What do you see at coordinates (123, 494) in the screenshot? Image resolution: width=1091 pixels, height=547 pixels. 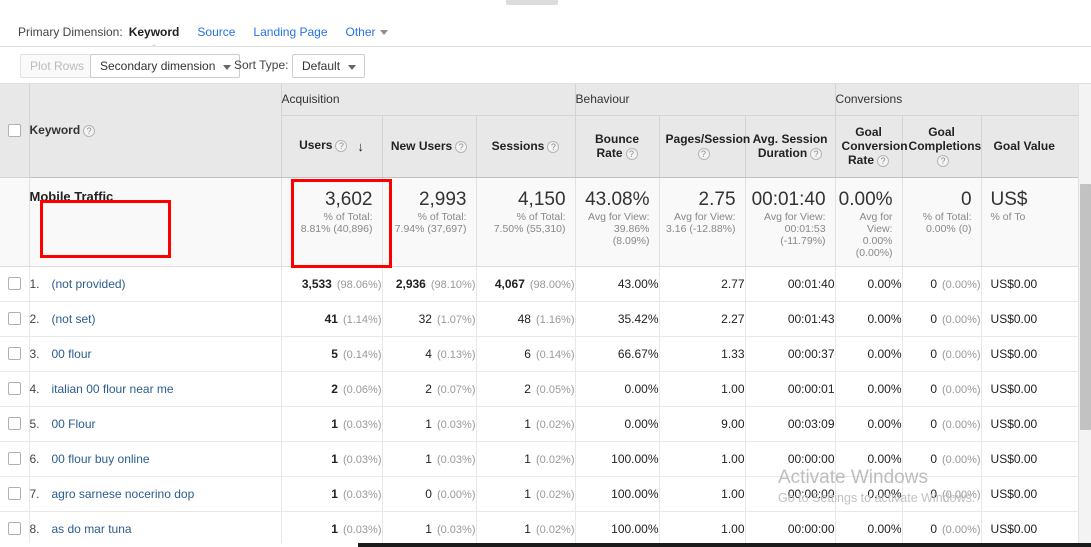 I see `keyword-link: agro sarnese nocerino dop` at bounding box center [123, 494].